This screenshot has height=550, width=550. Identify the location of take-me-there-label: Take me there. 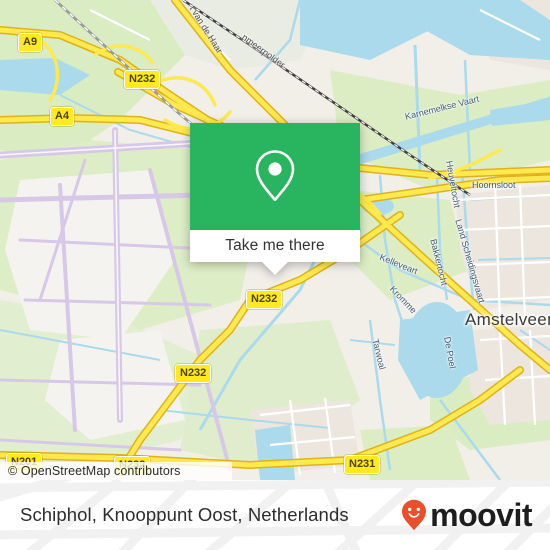
(275, 245).